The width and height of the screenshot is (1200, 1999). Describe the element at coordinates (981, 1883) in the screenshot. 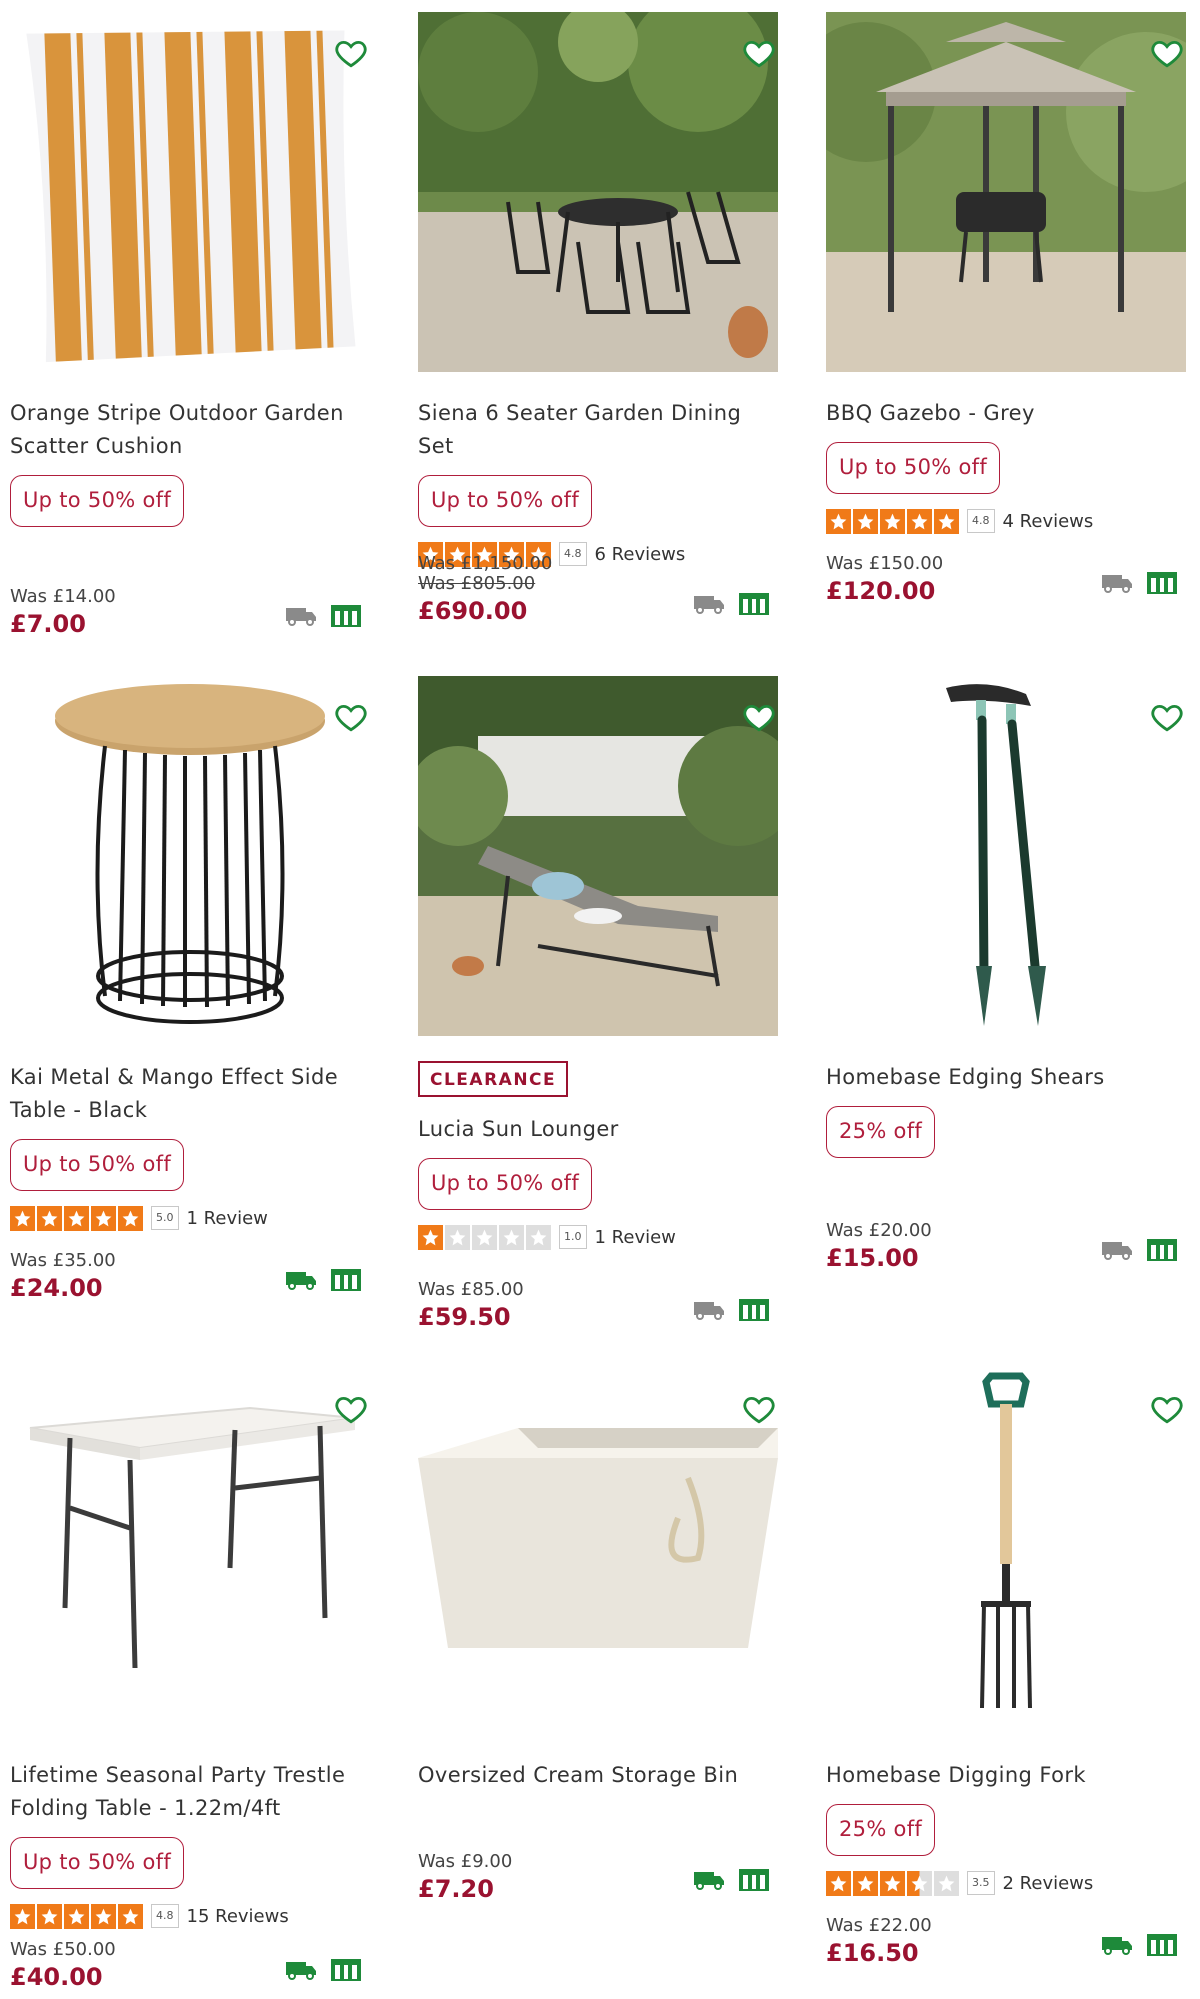

I see `rating-score: 3.5` at that location.